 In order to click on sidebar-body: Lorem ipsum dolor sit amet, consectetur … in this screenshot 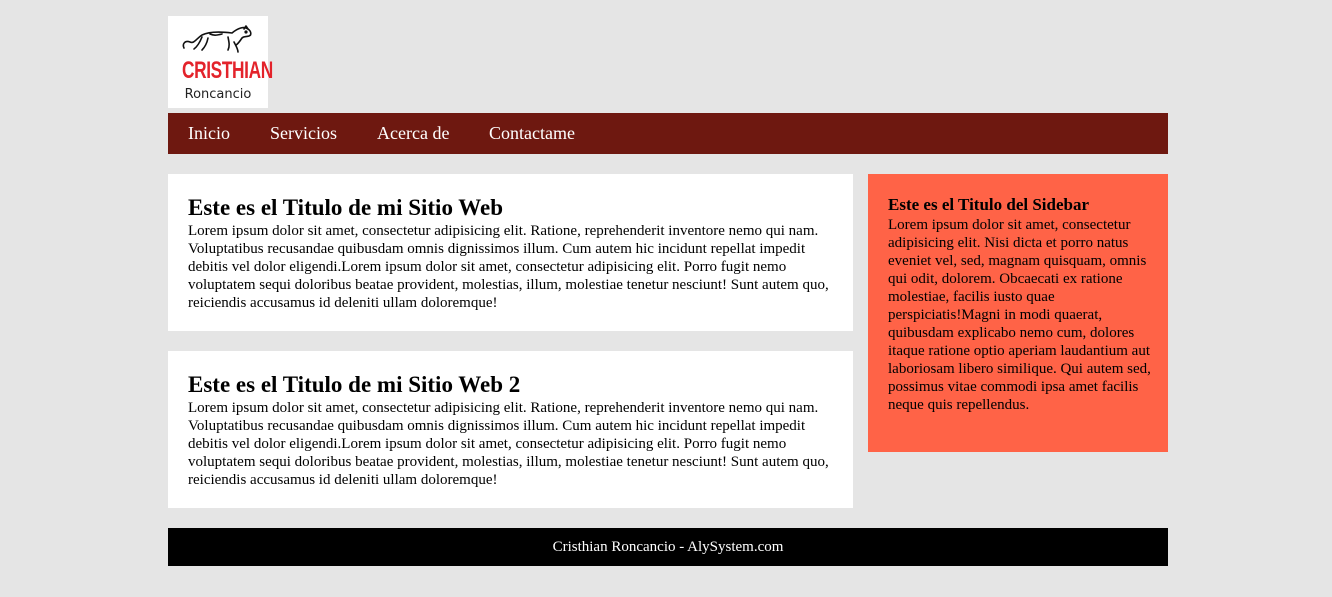, I will do `click(1019, 315)`.